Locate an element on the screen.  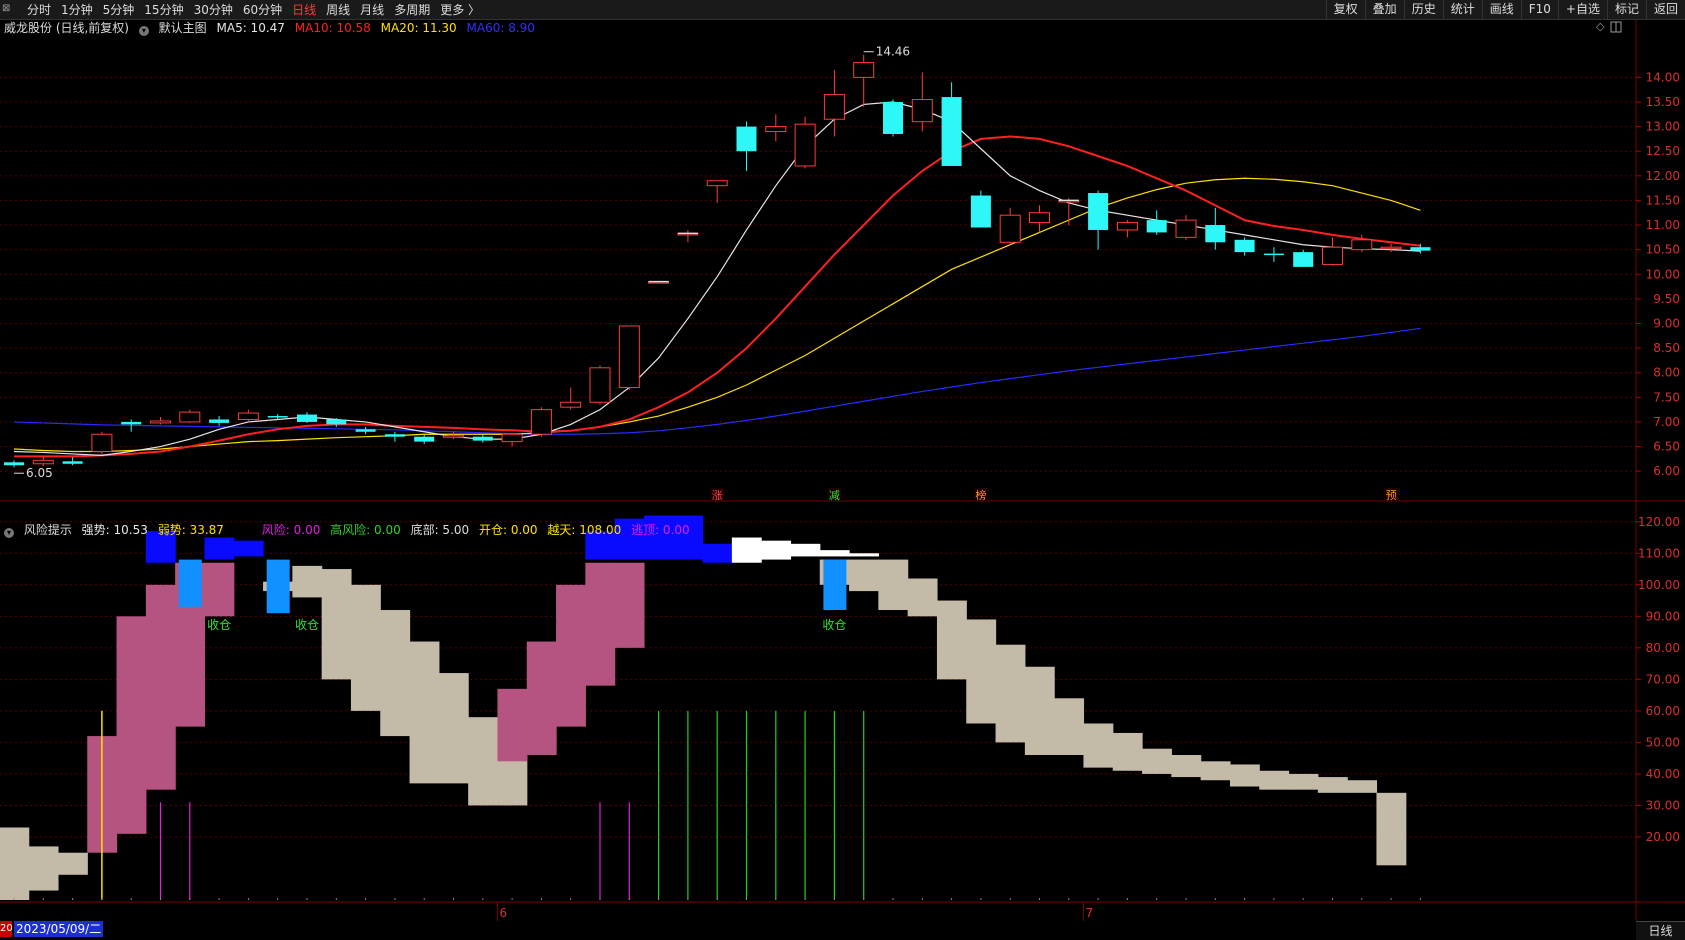
period-tab-9: 多周期 is located at coordinates (412, 9).